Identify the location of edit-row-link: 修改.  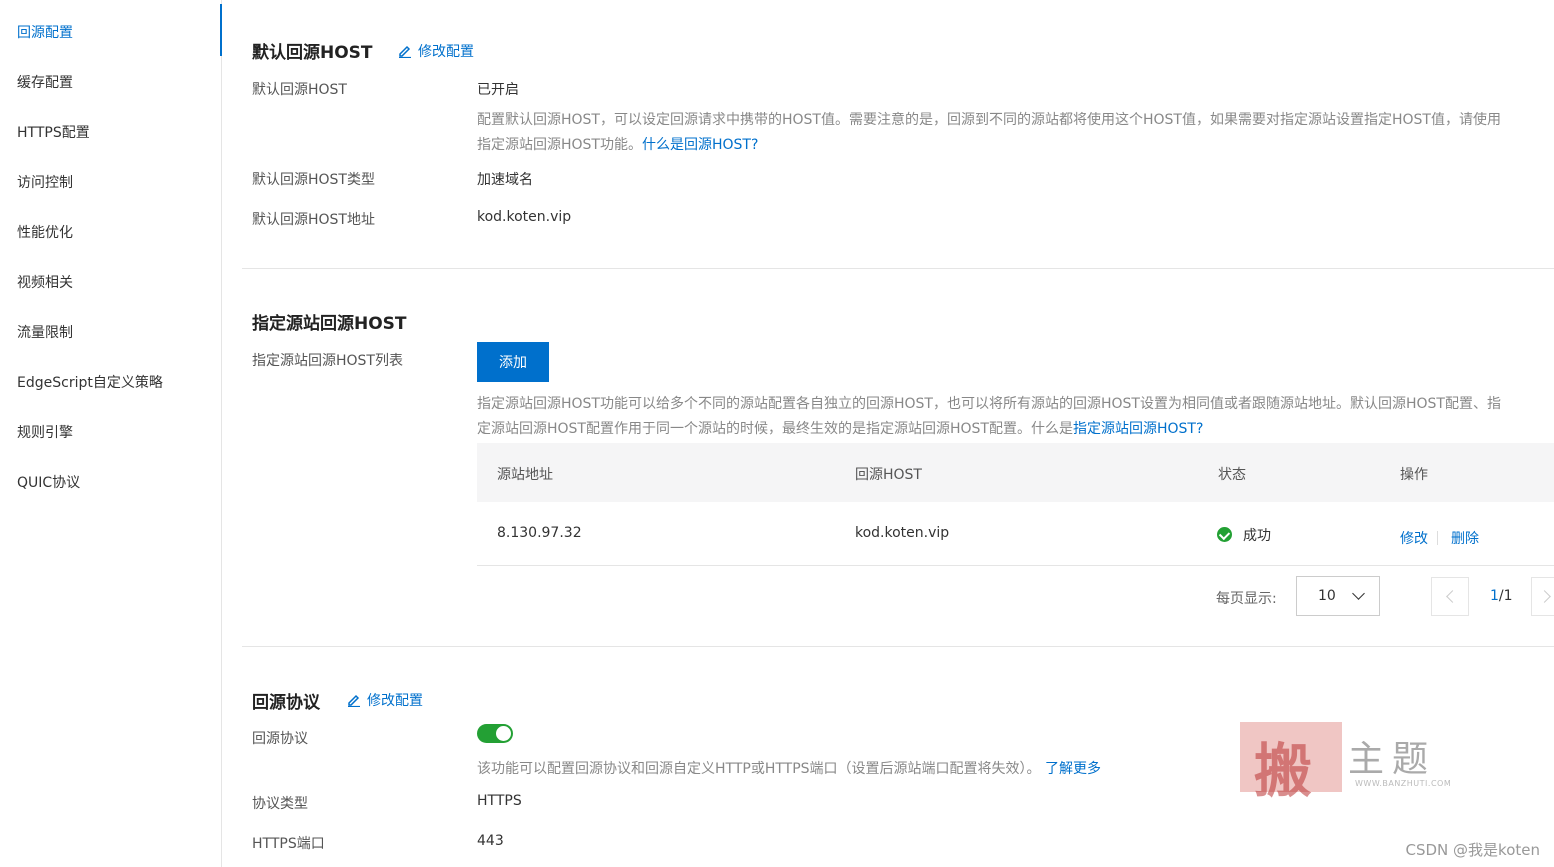
(1414, 538).